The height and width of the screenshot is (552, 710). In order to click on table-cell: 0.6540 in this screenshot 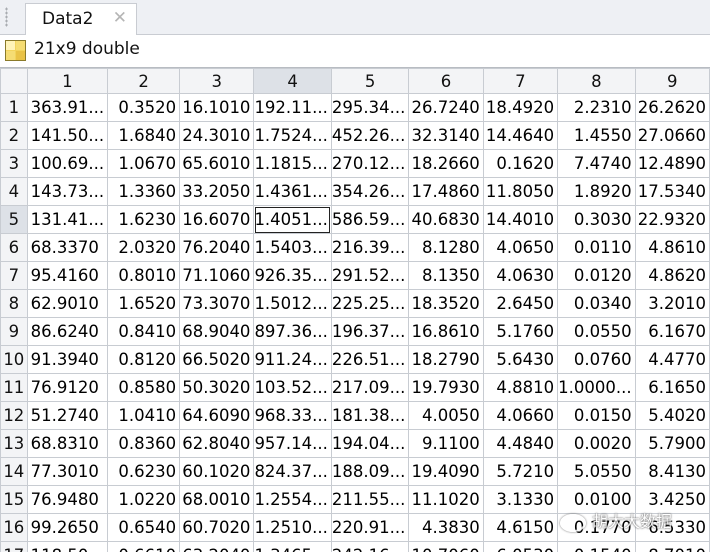, I will do `click(144, 528)`.